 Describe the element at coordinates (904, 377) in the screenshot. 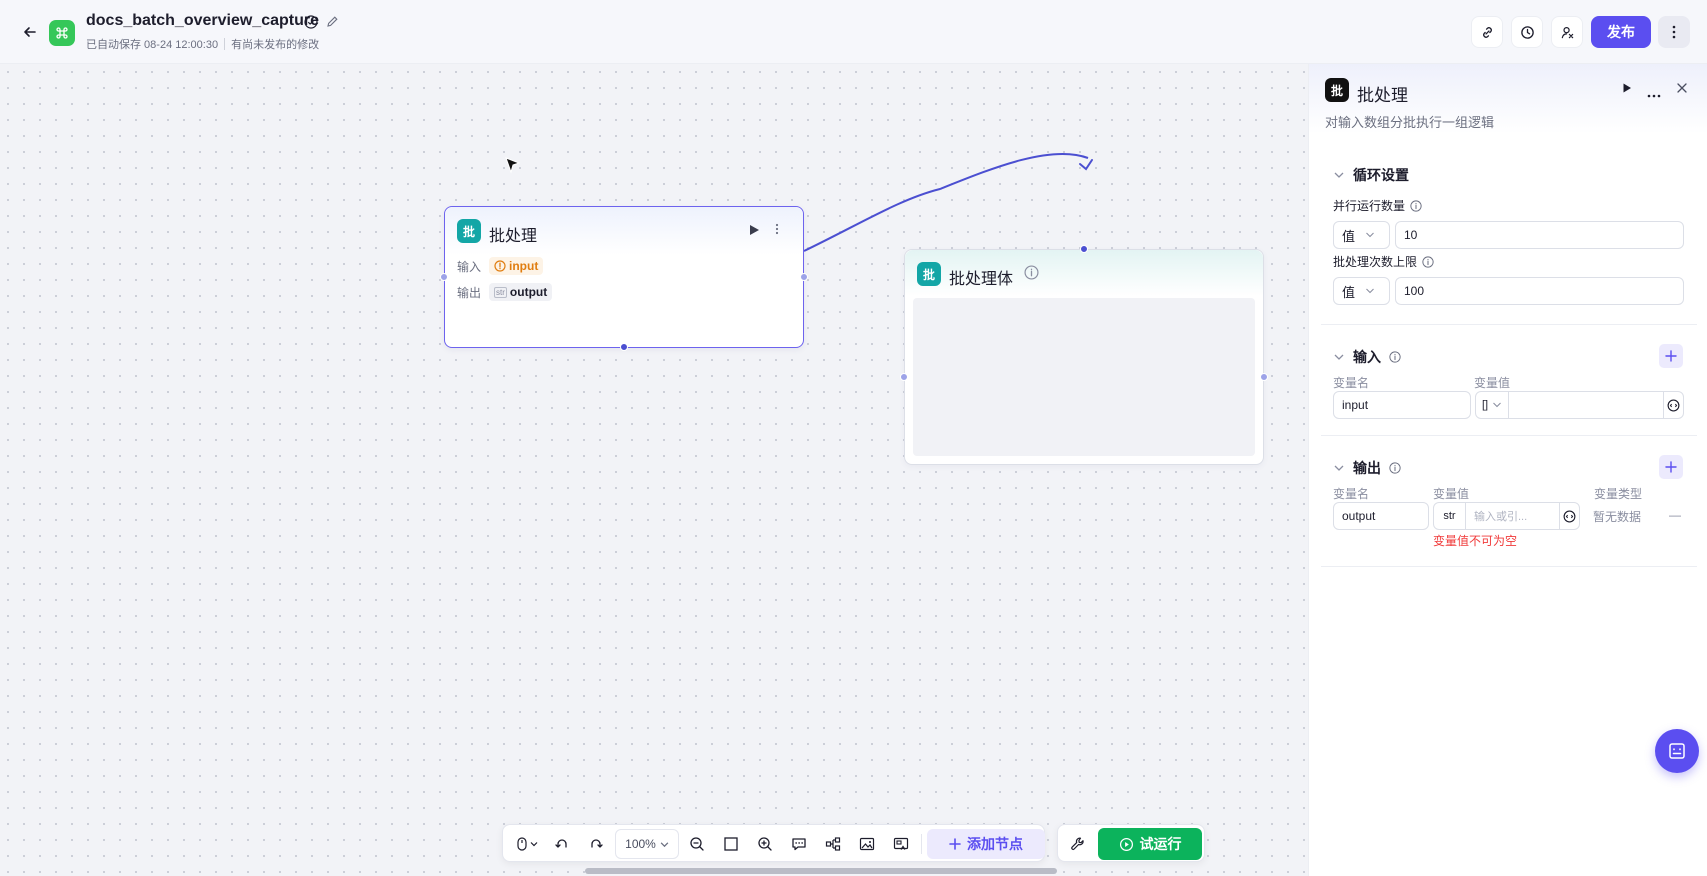

I see `batch-body-input-handle` at that location.